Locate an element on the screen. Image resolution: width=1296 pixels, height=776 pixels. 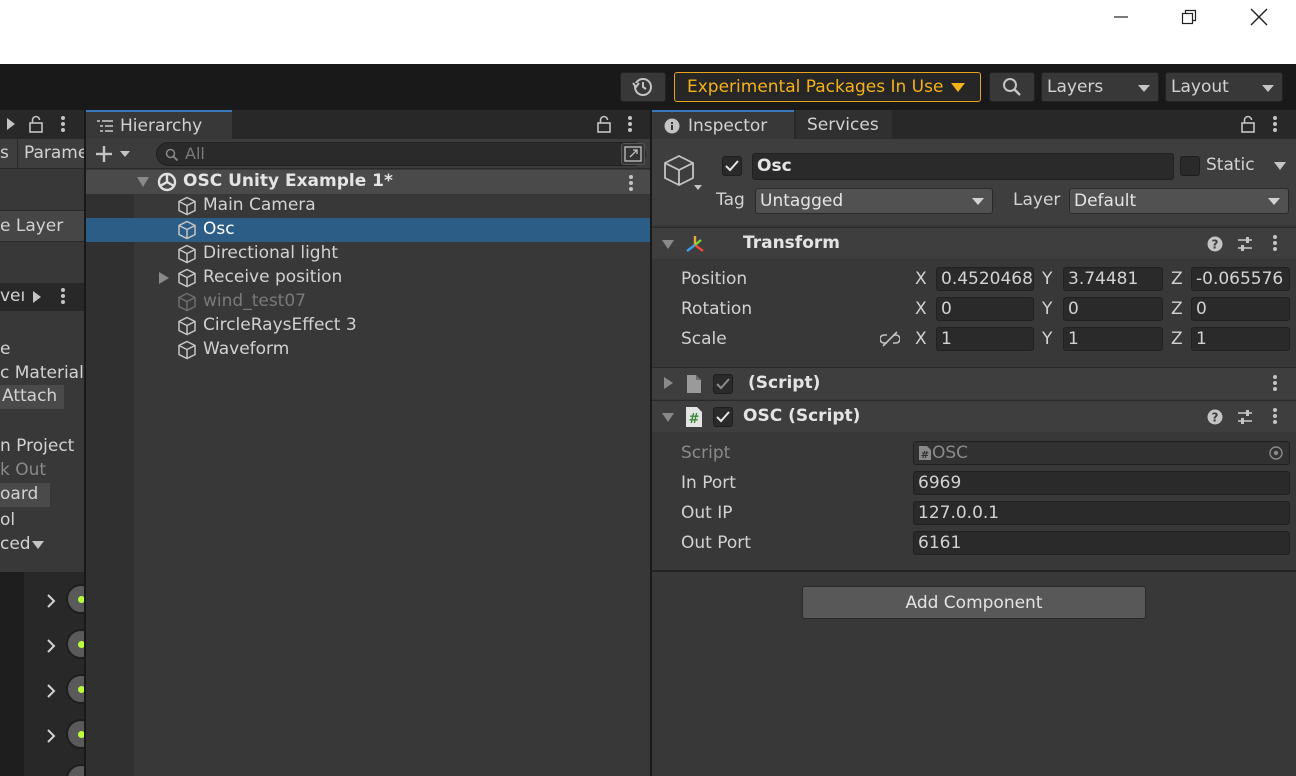
experimental-packages-button: Experimental Packages In Use is located at coordinates (827, 87).